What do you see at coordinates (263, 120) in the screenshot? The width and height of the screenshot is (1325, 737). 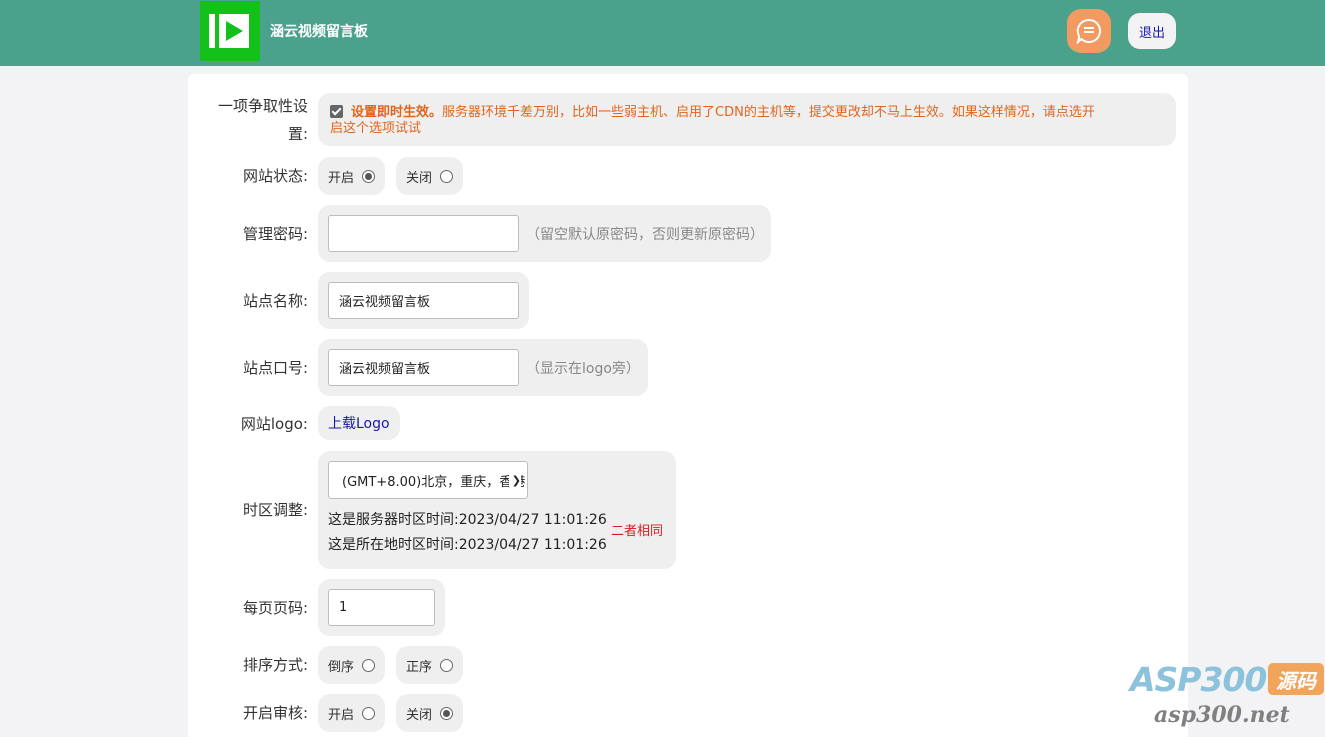 I see `instant-setting-label: 一项争取性设 置:` at bounding box center [263, 120].